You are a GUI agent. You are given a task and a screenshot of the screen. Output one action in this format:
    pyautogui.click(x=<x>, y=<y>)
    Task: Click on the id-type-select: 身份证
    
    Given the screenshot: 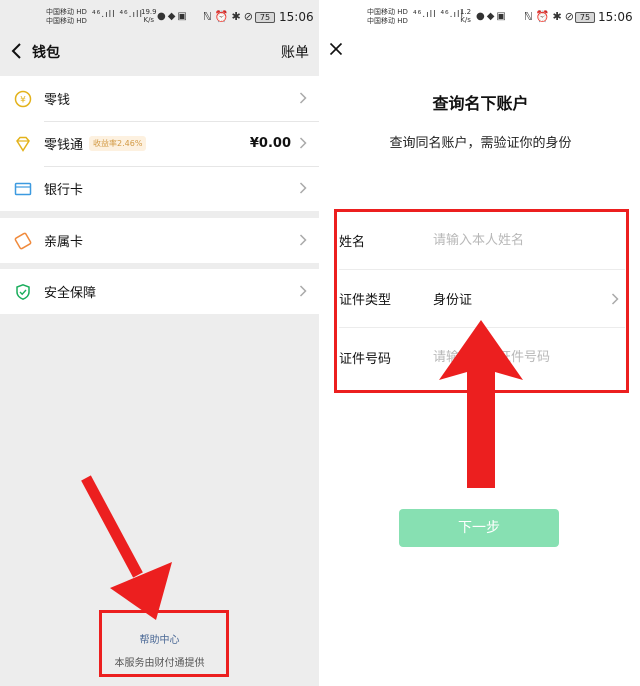 What is the action you would take?
    pyautogui.click(x=452, y=298)
    